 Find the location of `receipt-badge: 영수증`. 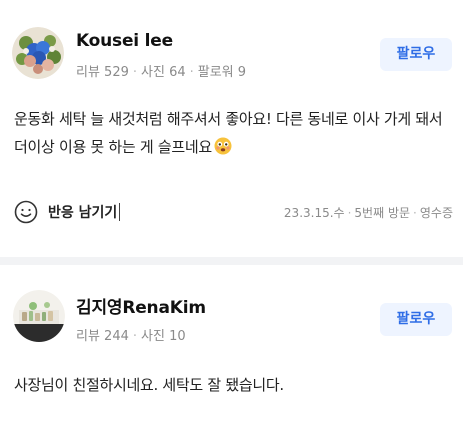

receipt-badge: 영수증 is located at coordinates (436, 213).